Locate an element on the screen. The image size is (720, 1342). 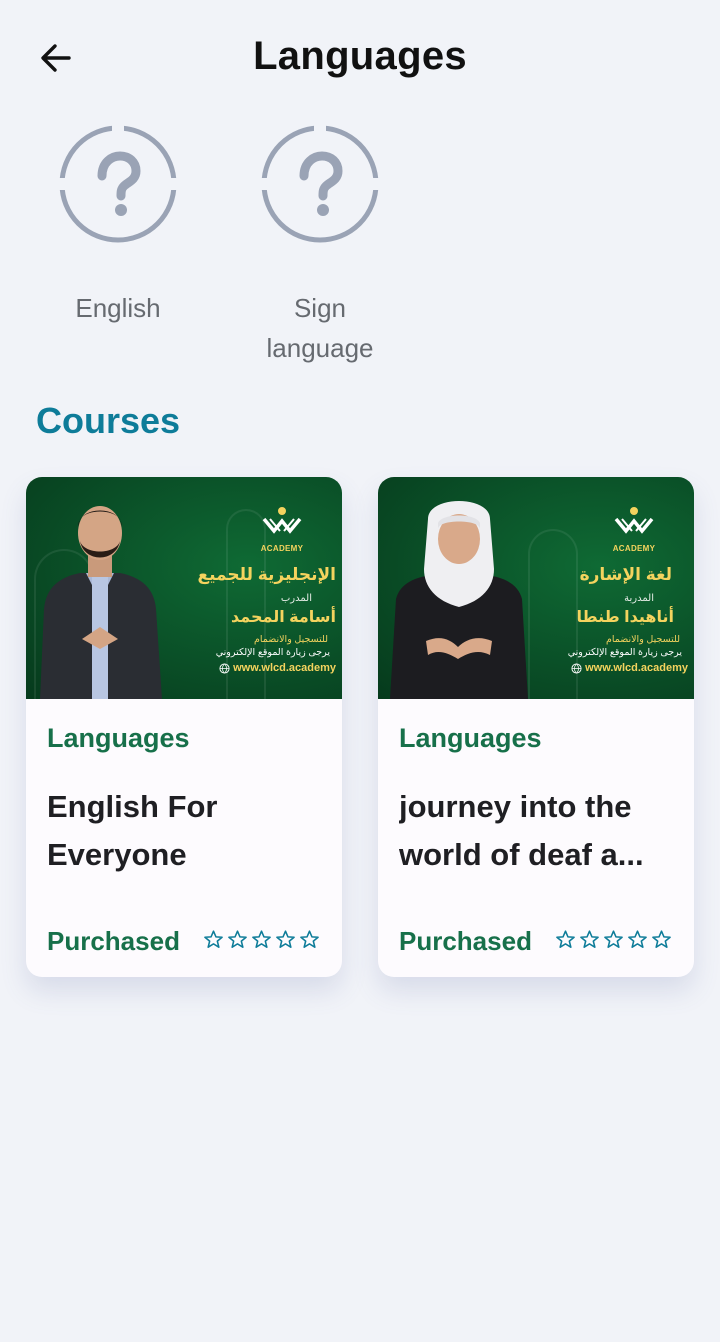
category-sign-language: Sign language is located at coordinates (320, 241).